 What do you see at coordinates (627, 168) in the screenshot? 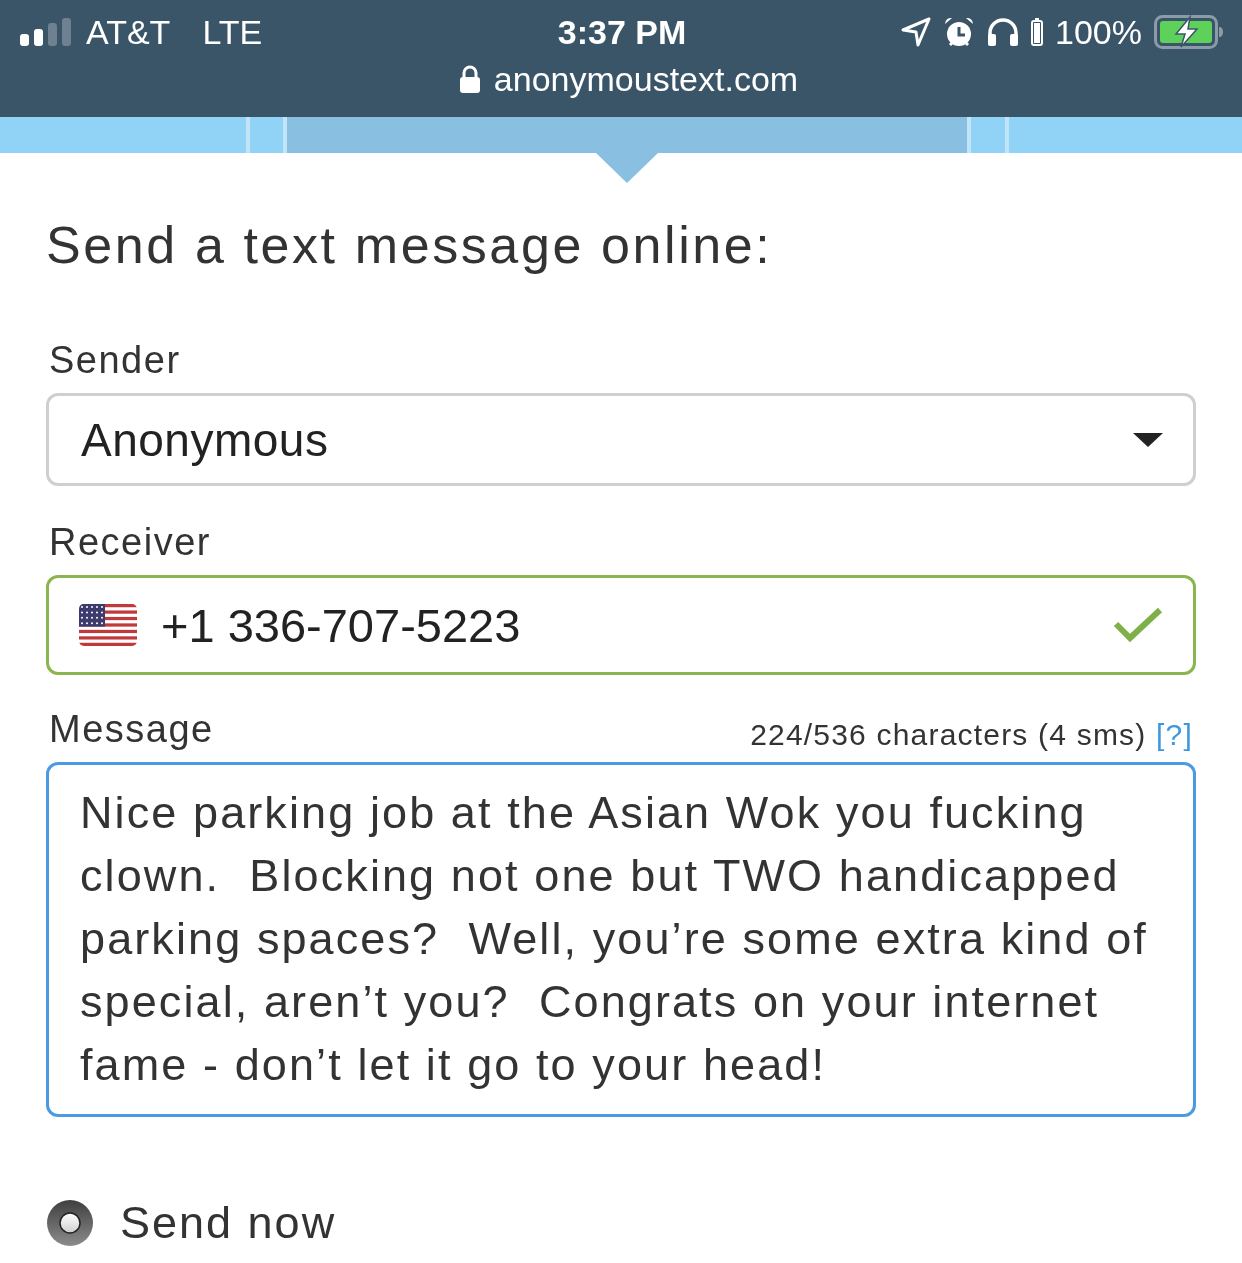
I see `tab-pointer-icon` at bounding box center [627, 168].